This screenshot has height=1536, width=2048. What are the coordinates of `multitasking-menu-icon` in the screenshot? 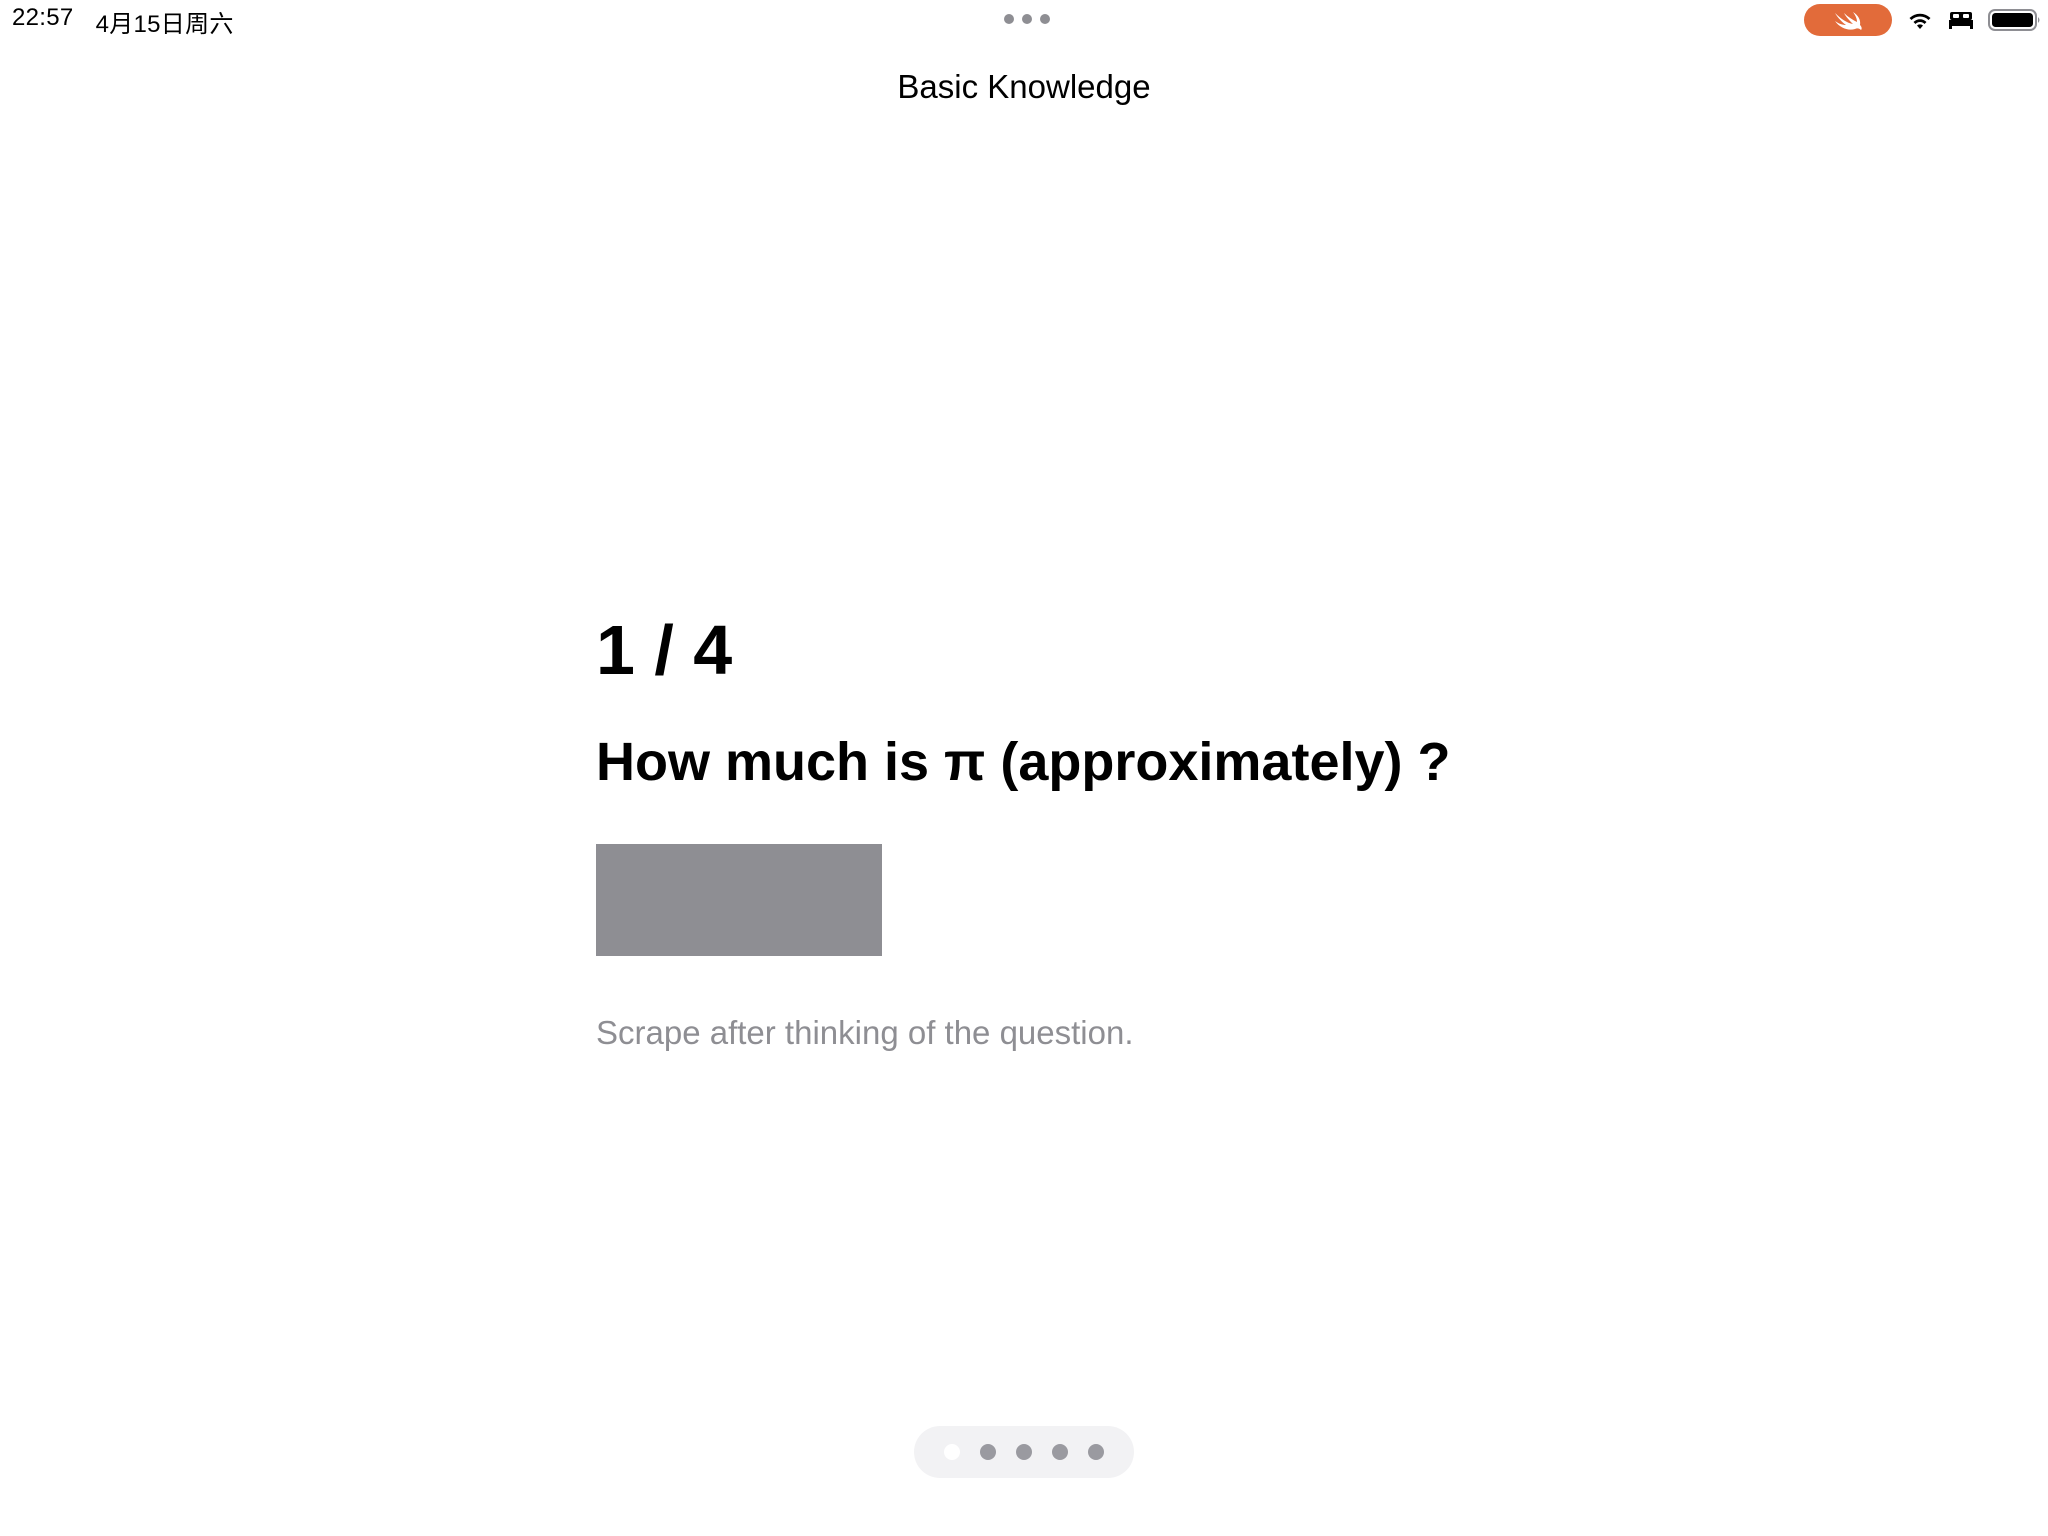 It's located at (1027, 19).